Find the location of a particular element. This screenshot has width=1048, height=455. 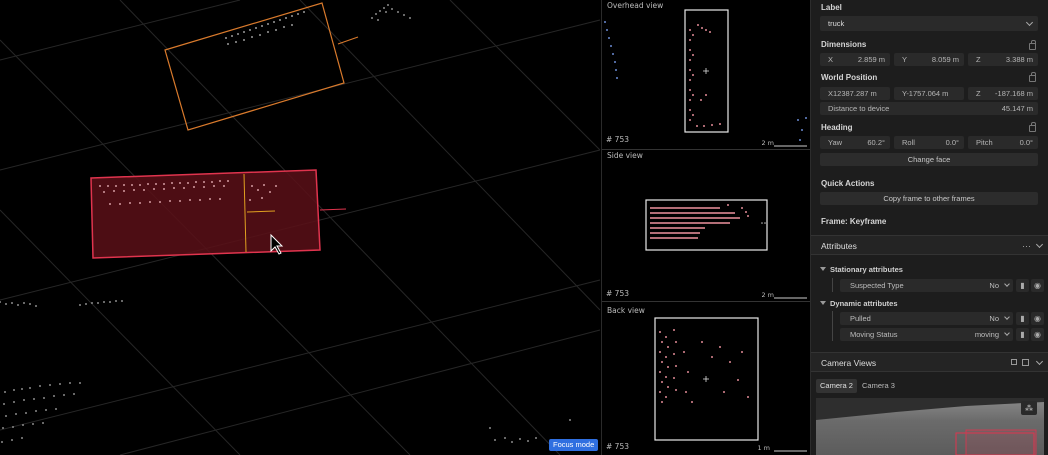

quick-actions-title: Quick Actions is located at coordinates (848, 183).